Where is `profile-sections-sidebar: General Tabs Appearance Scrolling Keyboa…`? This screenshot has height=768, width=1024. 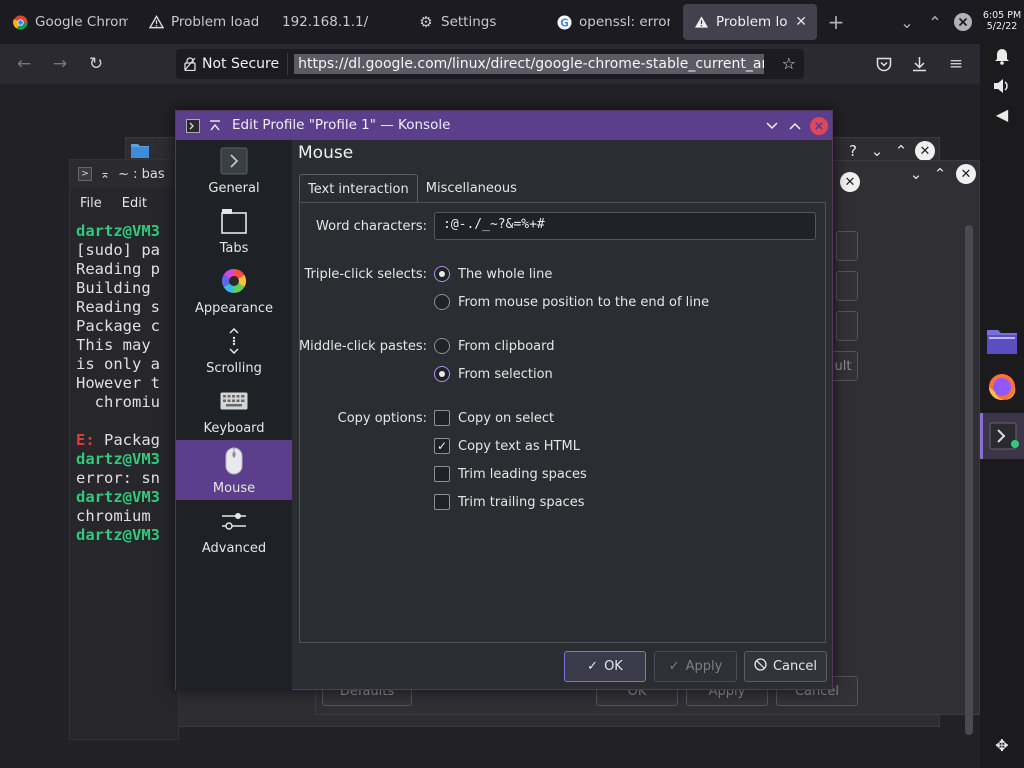
profile-sections-sidebar: General Tabs Appearance Scrolling Keyboa… is located at coordinates (234, 415).